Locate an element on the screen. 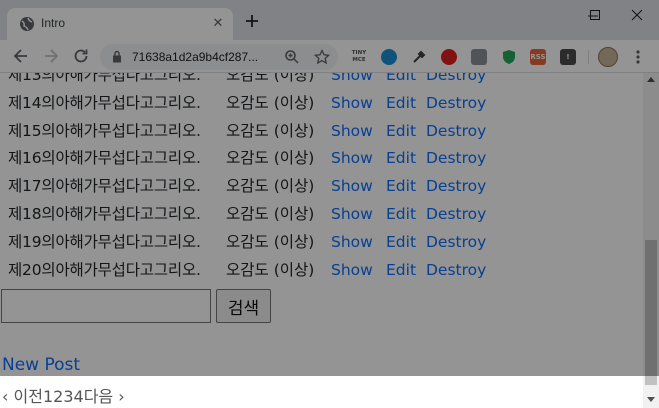 The width and height of the screenshot is (659, 408). ext-dark-icon: ! is located at coordinates (568, 57).